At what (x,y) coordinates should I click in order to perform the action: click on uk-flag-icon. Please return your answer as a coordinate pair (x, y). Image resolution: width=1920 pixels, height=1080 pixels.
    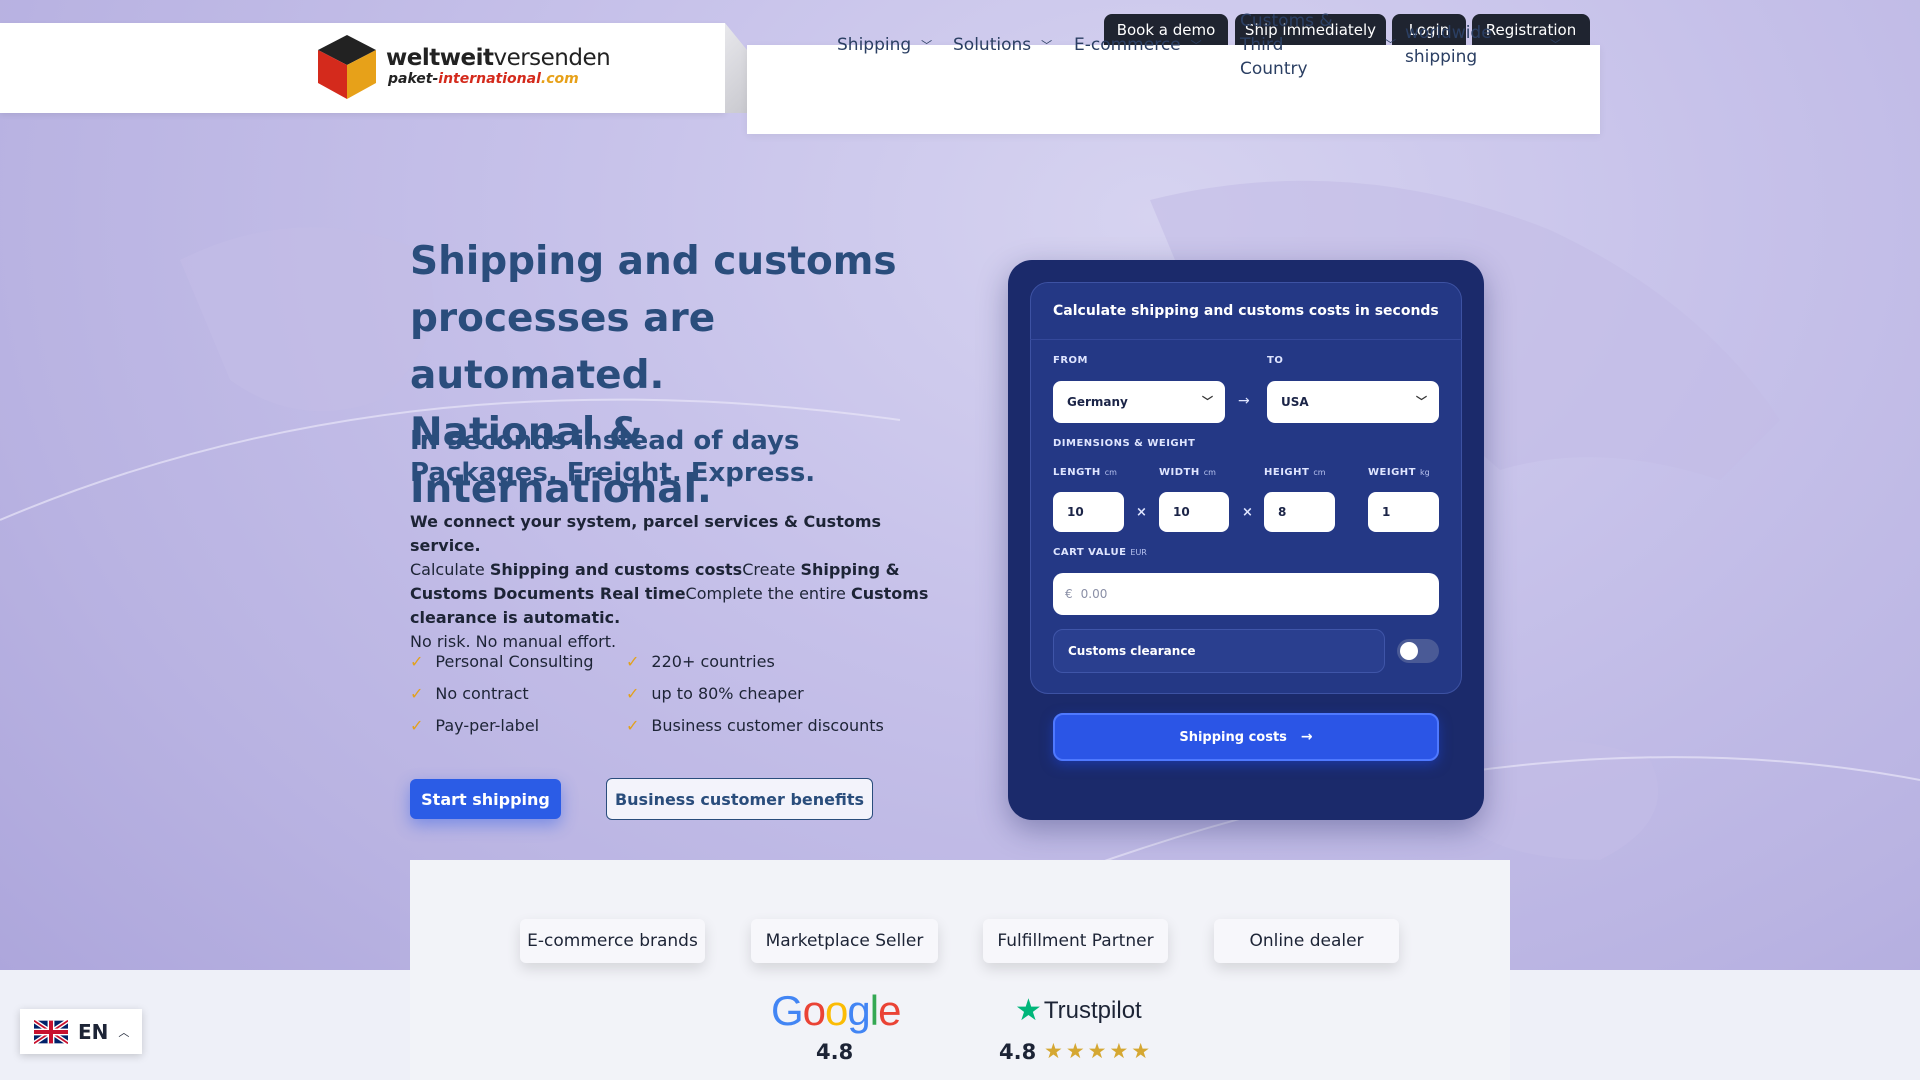
    Looking at the image, I should click on (51, 1031).